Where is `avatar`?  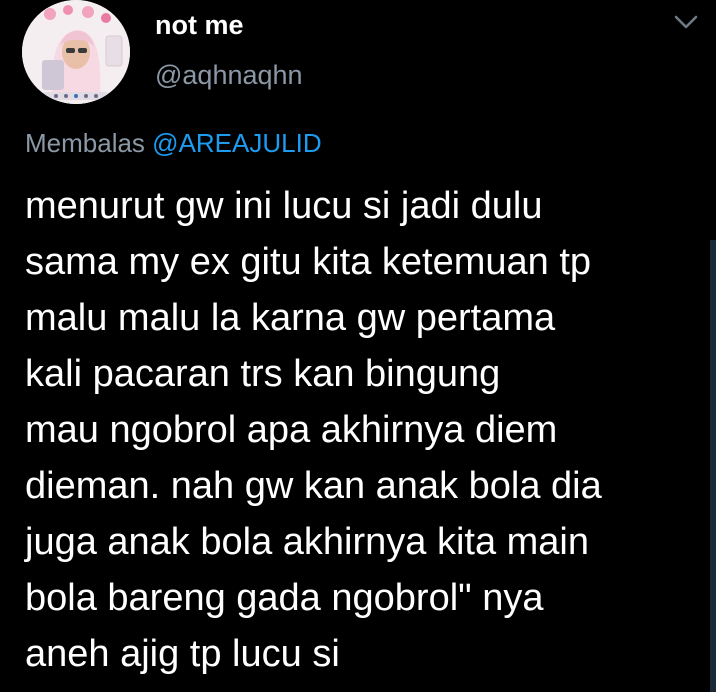
avatar is located at coordinates (76, 52).